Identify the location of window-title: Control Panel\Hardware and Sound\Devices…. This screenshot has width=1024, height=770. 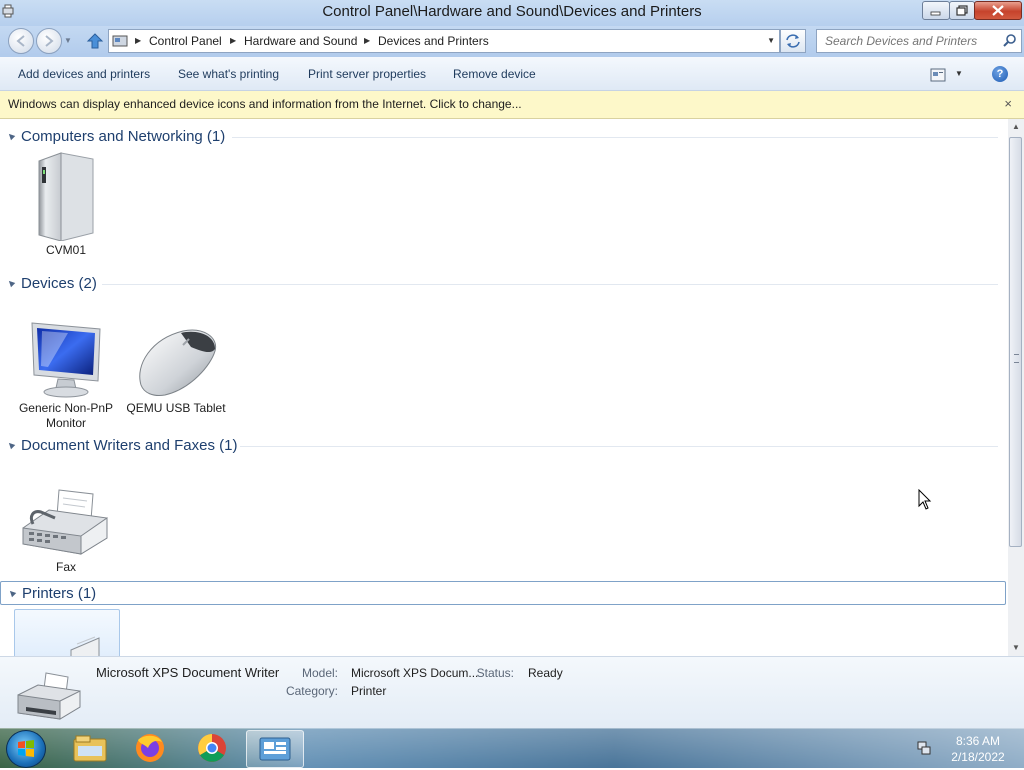
(512, 11).